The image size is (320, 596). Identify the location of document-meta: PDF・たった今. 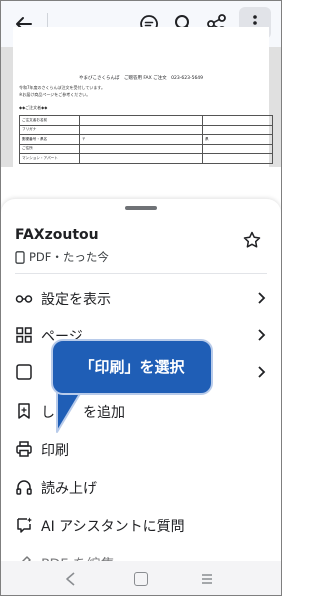
(62, 257).